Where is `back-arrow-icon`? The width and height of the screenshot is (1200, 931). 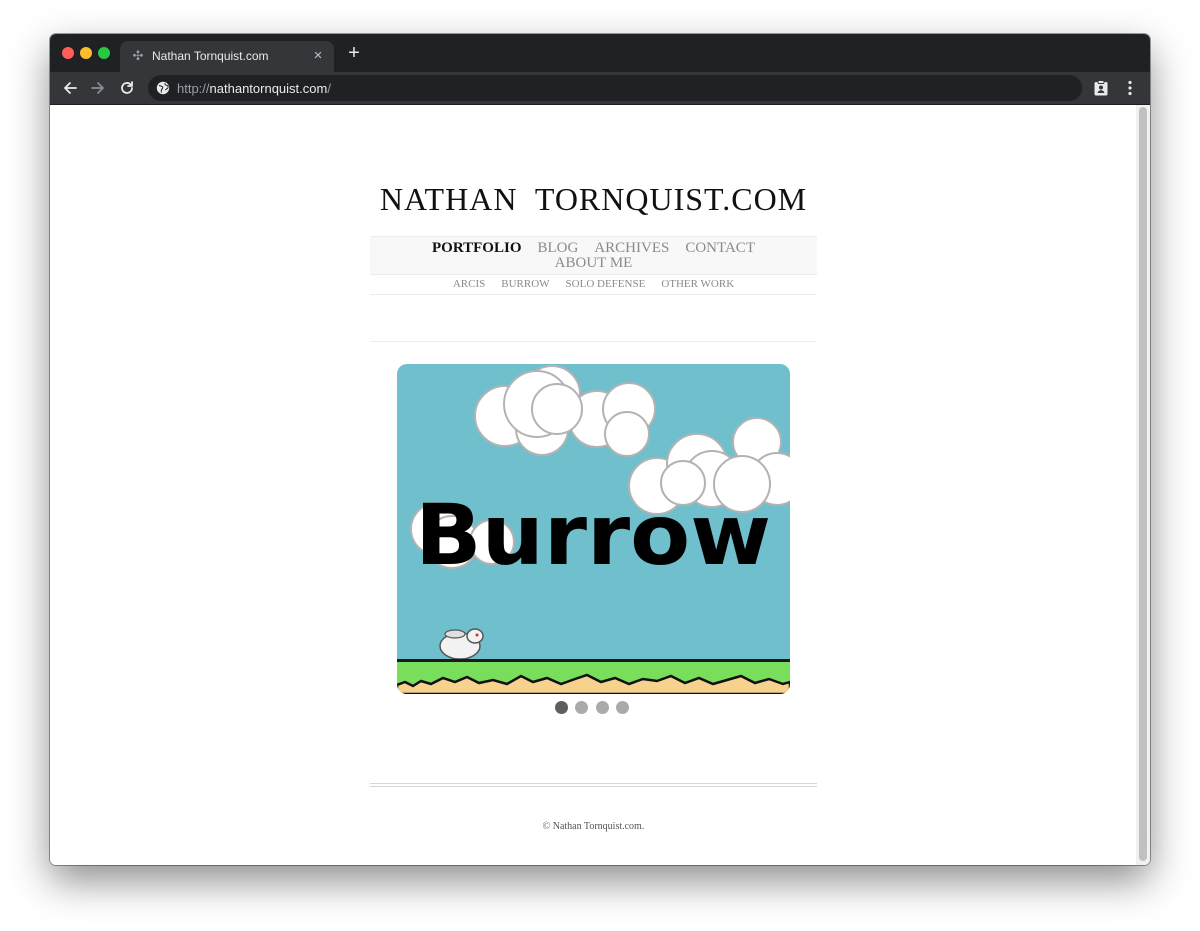
back-arrow-icon is located at coordinates (70, 88).